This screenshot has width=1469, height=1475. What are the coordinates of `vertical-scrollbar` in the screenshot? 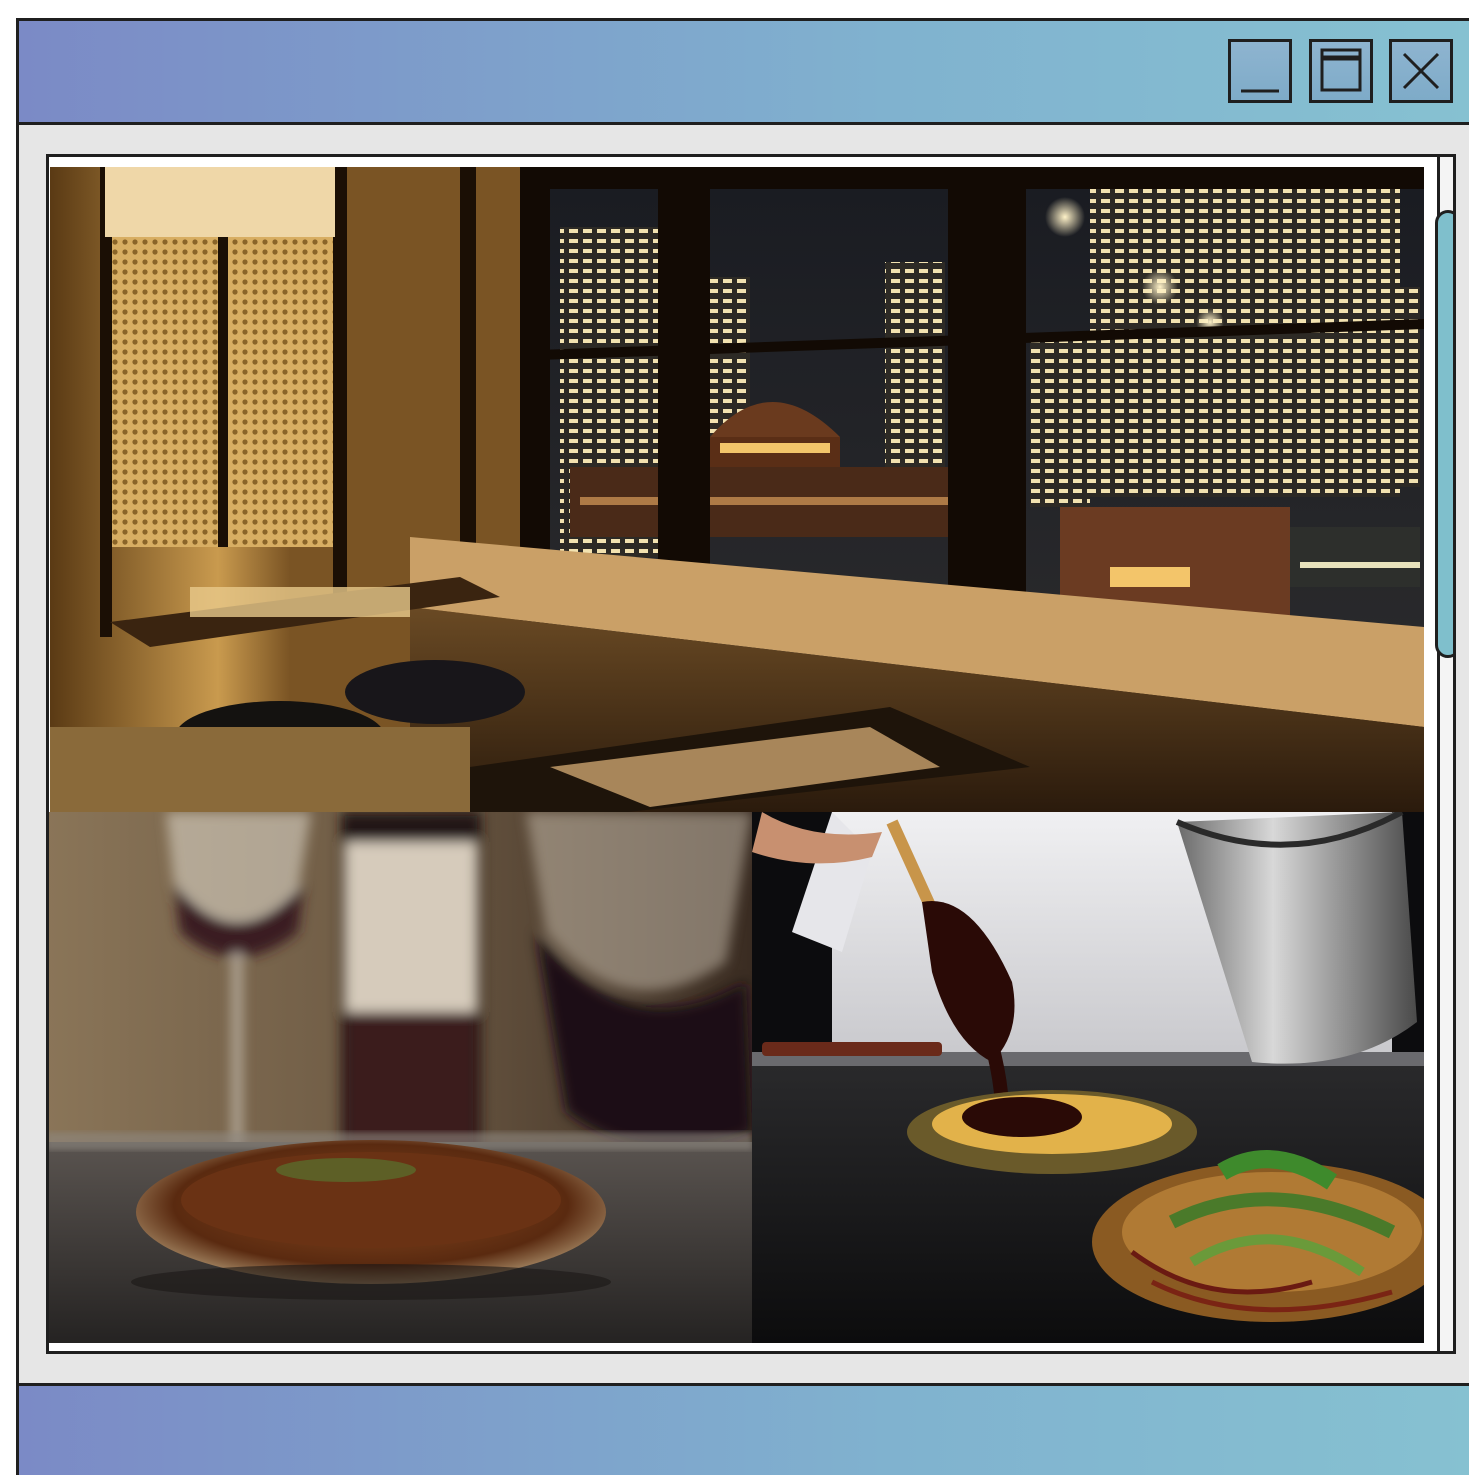 It's located at (1444, 754).